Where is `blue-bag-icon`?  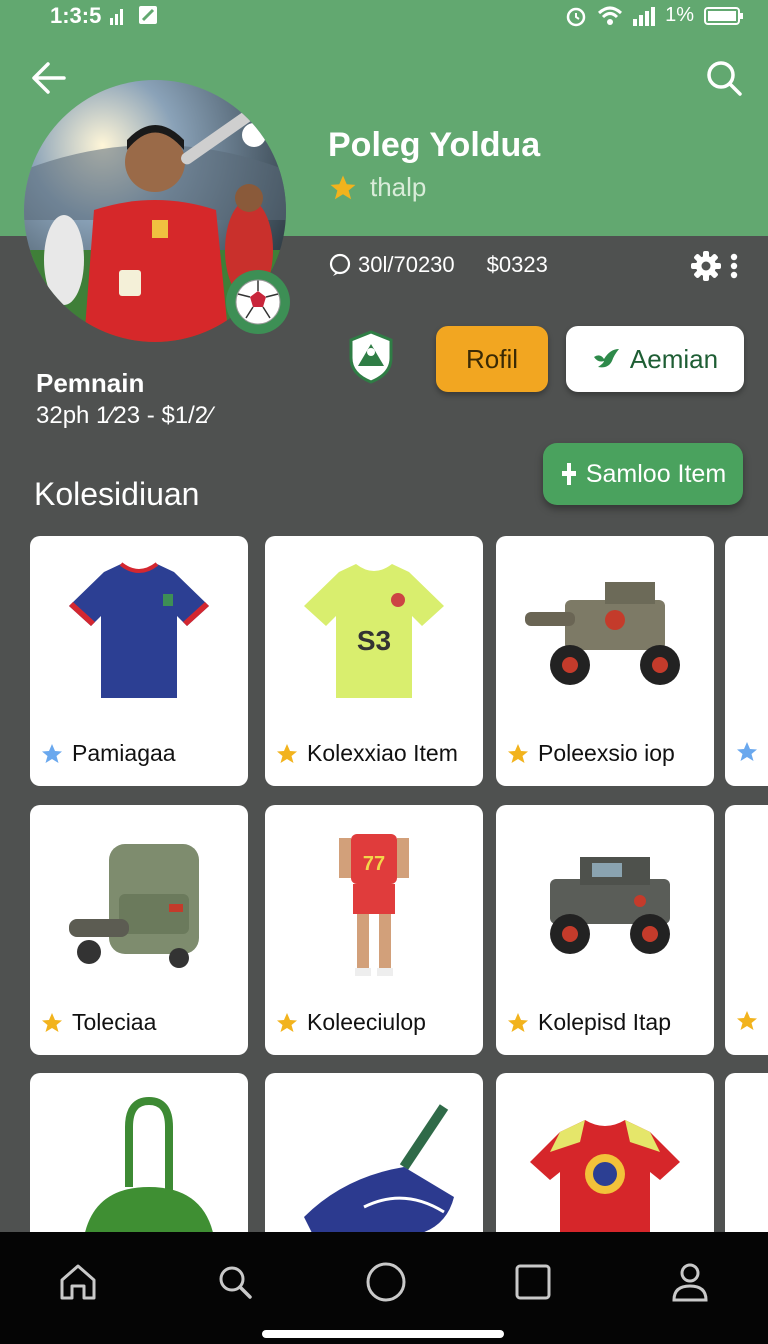
blue-bag-icon is located at coordinates (379, 1168).